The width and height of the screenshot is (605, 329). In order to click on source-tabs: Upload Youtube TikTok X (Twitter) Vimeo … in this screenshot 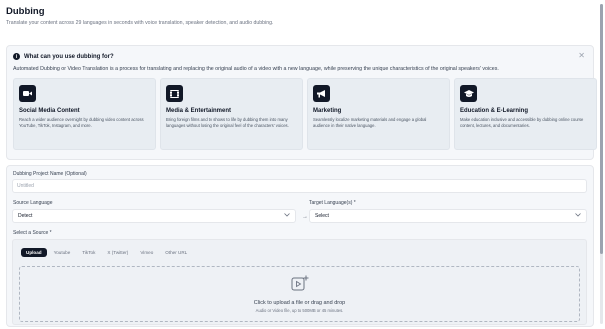, I will do `click(106, 252)`.